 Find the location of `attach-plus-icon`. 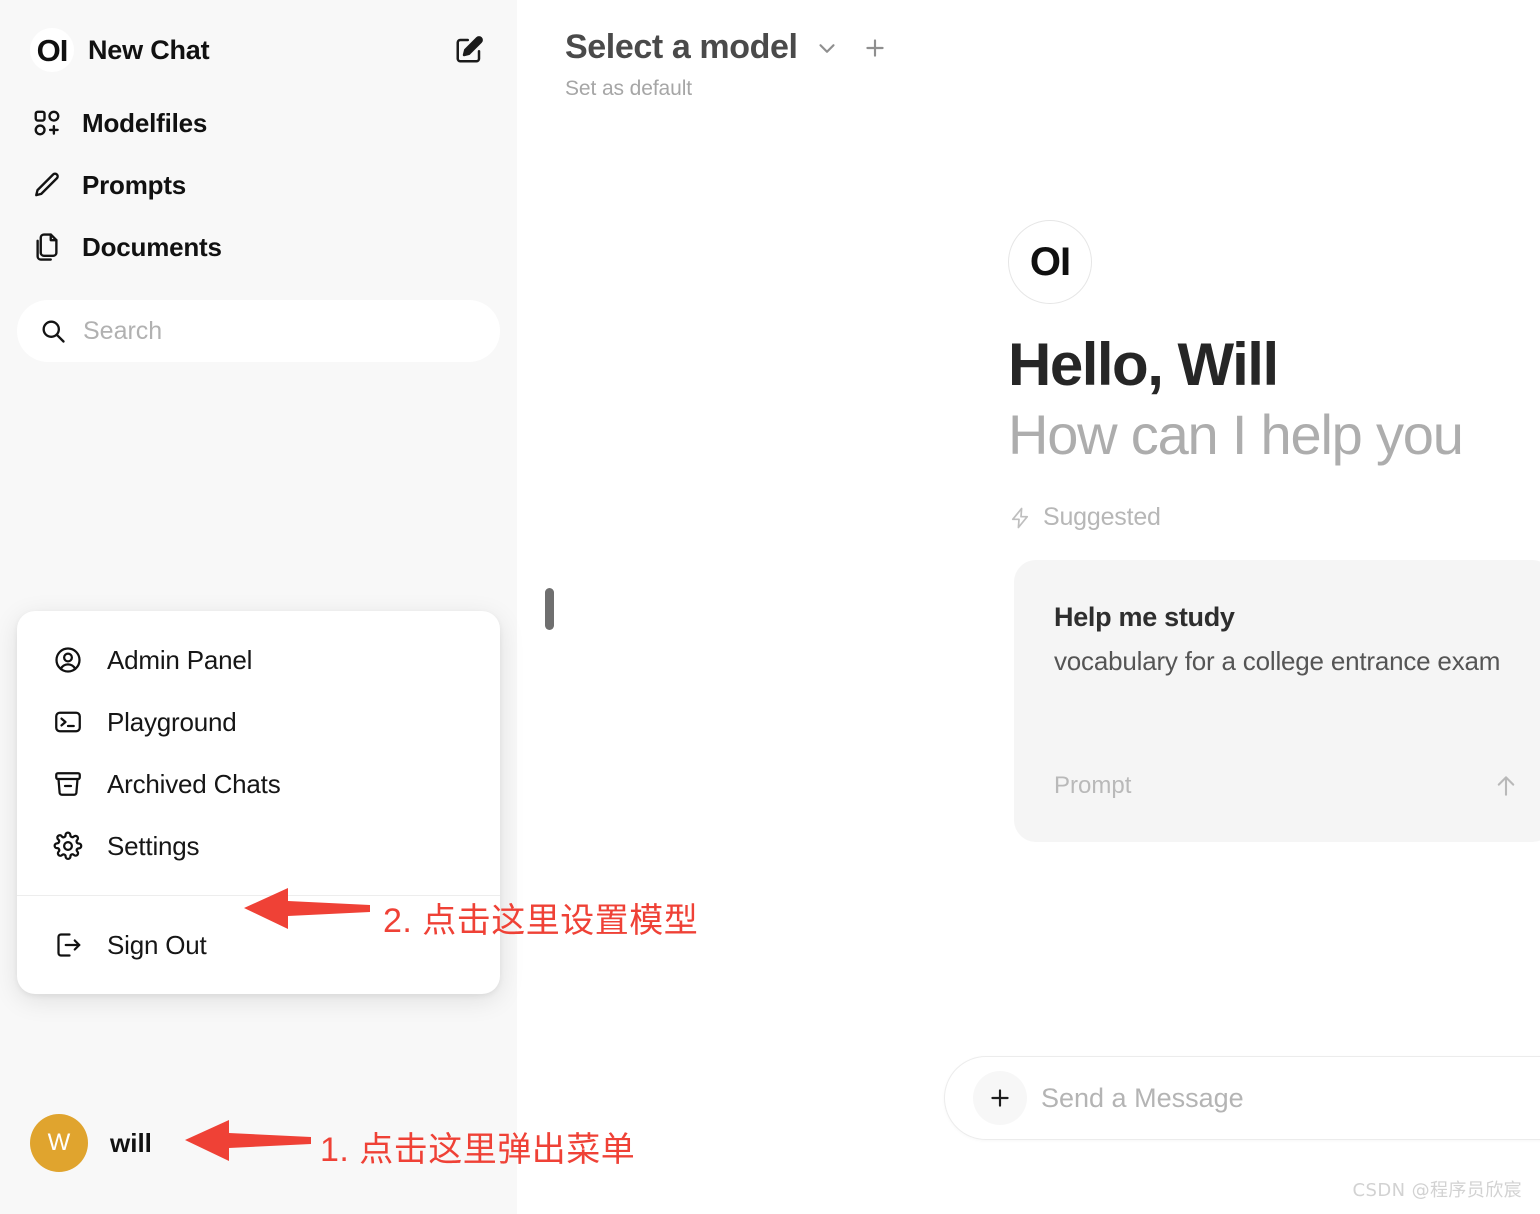

attach-plus-icon is located at coordinates (1000, 1098).